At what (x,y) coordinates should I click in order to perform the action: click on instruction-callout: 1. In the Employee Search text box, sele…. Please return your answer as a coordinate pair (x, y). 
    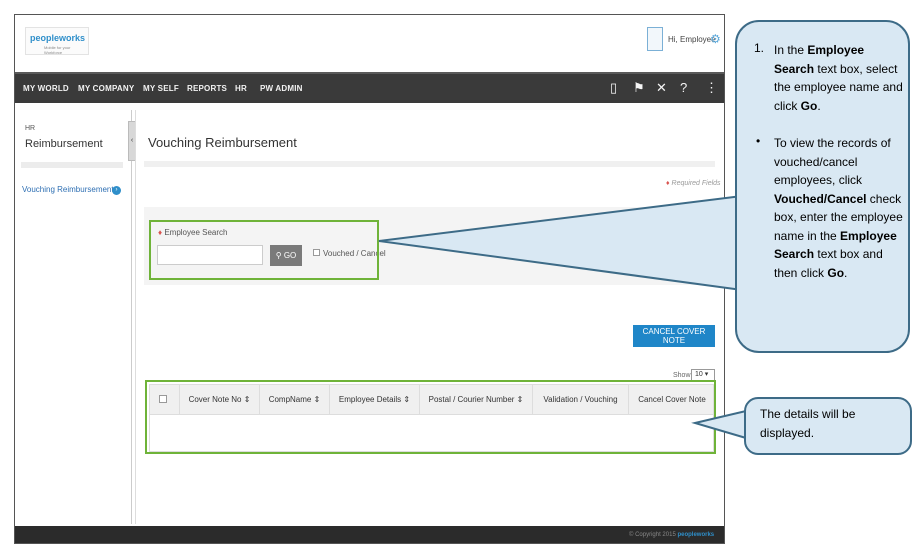
    Looking at the image, I should click on (822, 186).